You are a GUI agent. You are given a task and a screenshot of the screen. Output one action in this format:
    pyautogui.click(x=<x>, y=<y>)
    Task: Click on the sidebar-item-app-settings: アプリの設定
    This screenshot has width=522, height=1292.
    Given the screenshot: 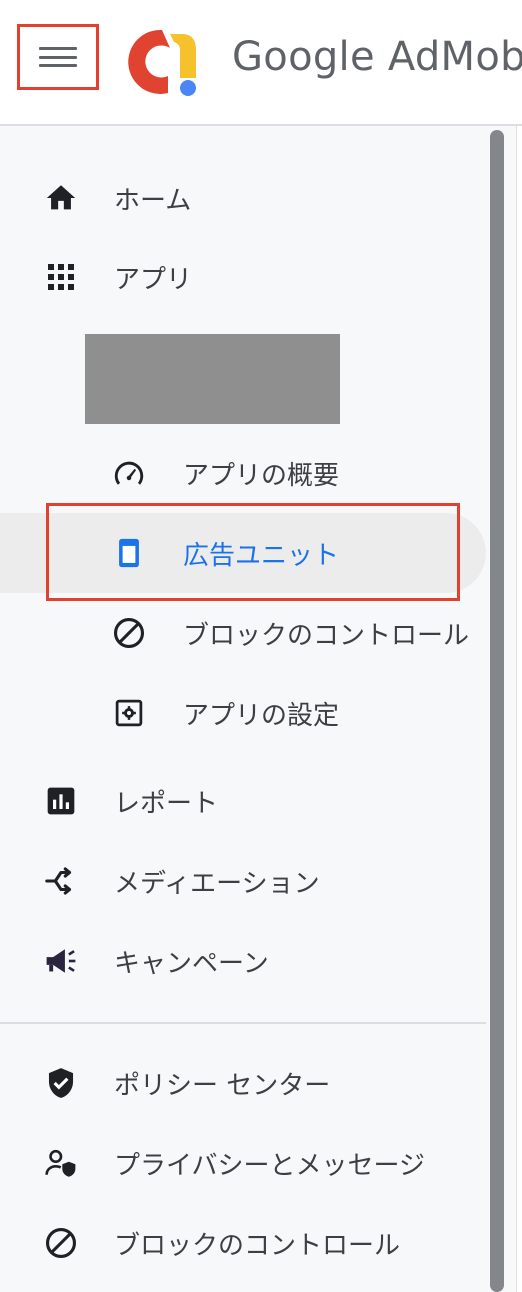 What is the action you would take?
    pyautogui.click(x=243, y=713)
    